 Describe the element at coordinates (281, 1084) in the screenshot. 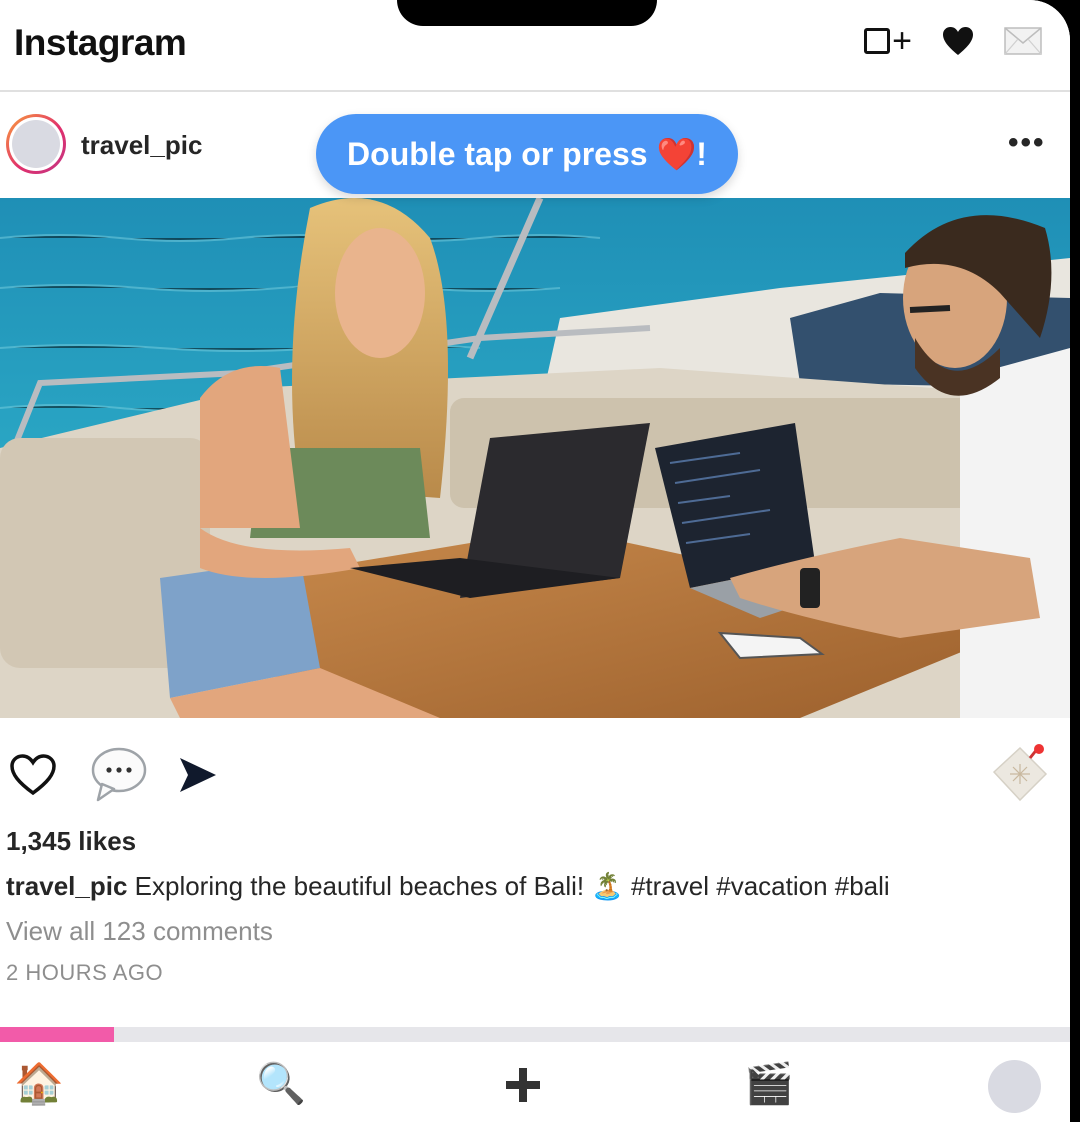

I see `search-icon: 🔍` at that location.